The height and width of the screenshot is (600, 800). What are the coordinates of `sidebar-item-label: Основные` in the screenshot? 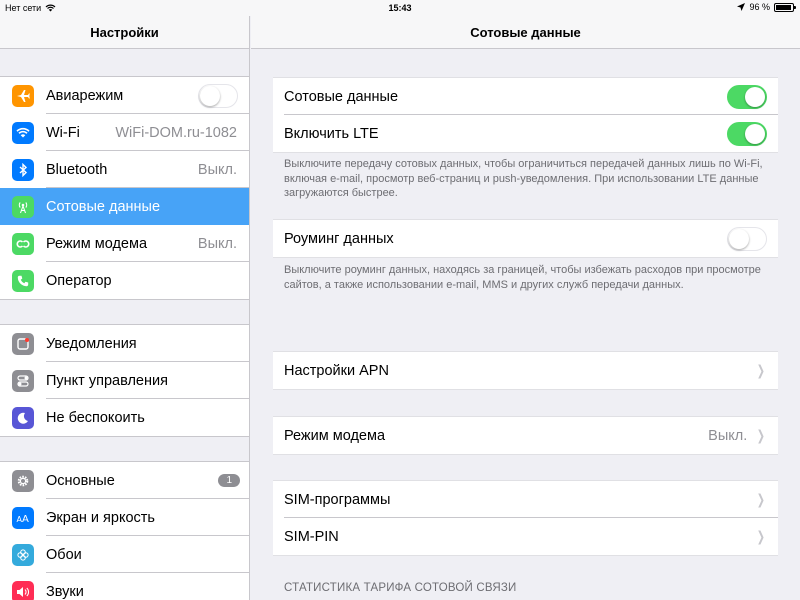 It's located at (80, 480).